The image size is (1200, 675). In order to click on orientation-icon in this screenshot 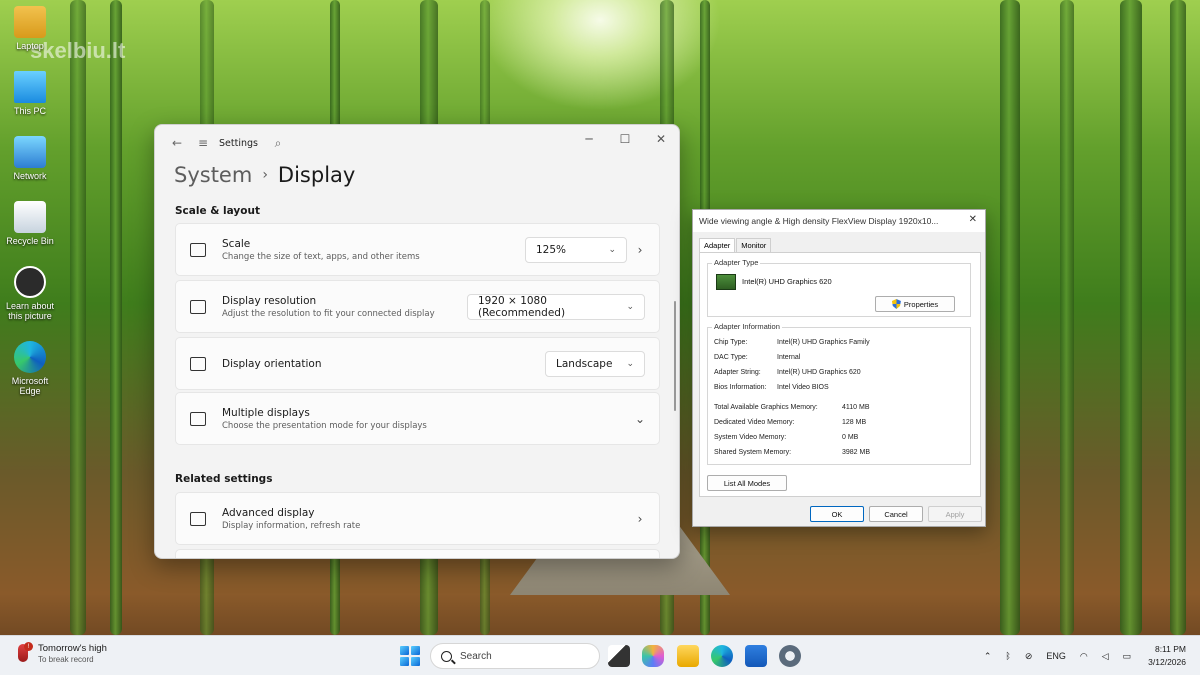, I will do `click(198, 363)`.